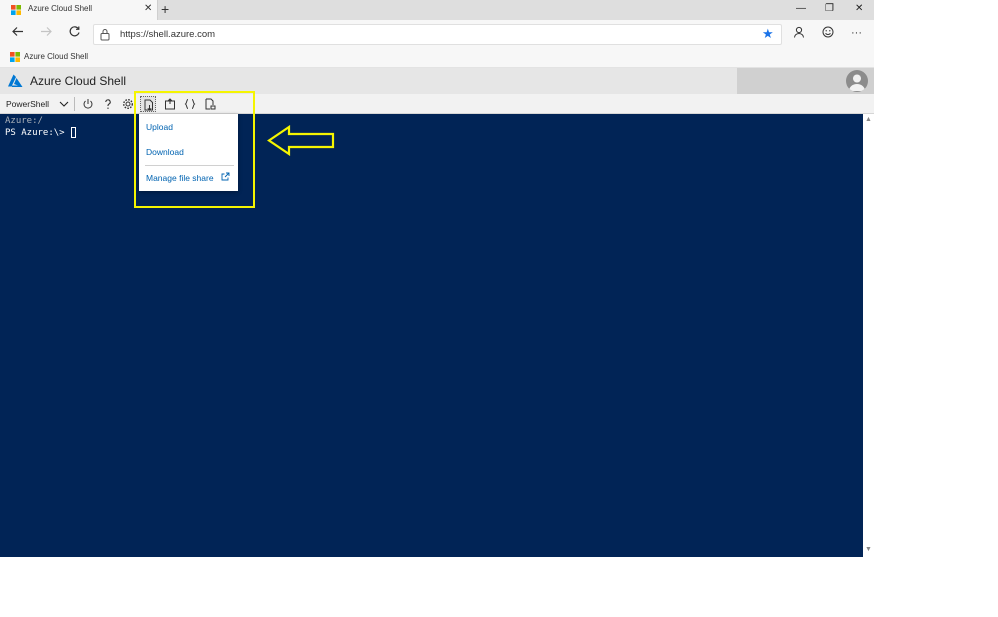 The width and height of the screenshot is (998, 617). I want to click on forward-arrow-icon, so click(46, 31).